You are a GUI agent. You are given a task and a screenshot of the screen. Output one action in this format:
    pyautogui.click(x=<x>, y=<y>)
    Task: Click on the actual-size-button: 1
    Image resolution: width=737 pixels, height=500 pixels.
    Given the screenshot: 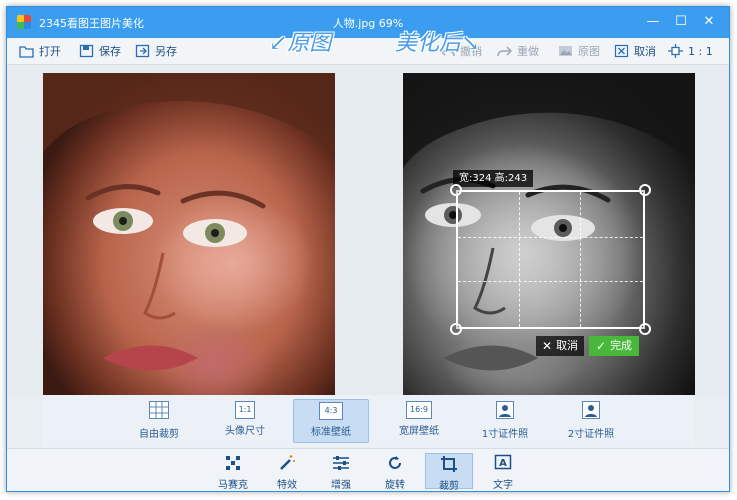 What is the action you would take?
    pyautogui.click(x=690, y=51)
    